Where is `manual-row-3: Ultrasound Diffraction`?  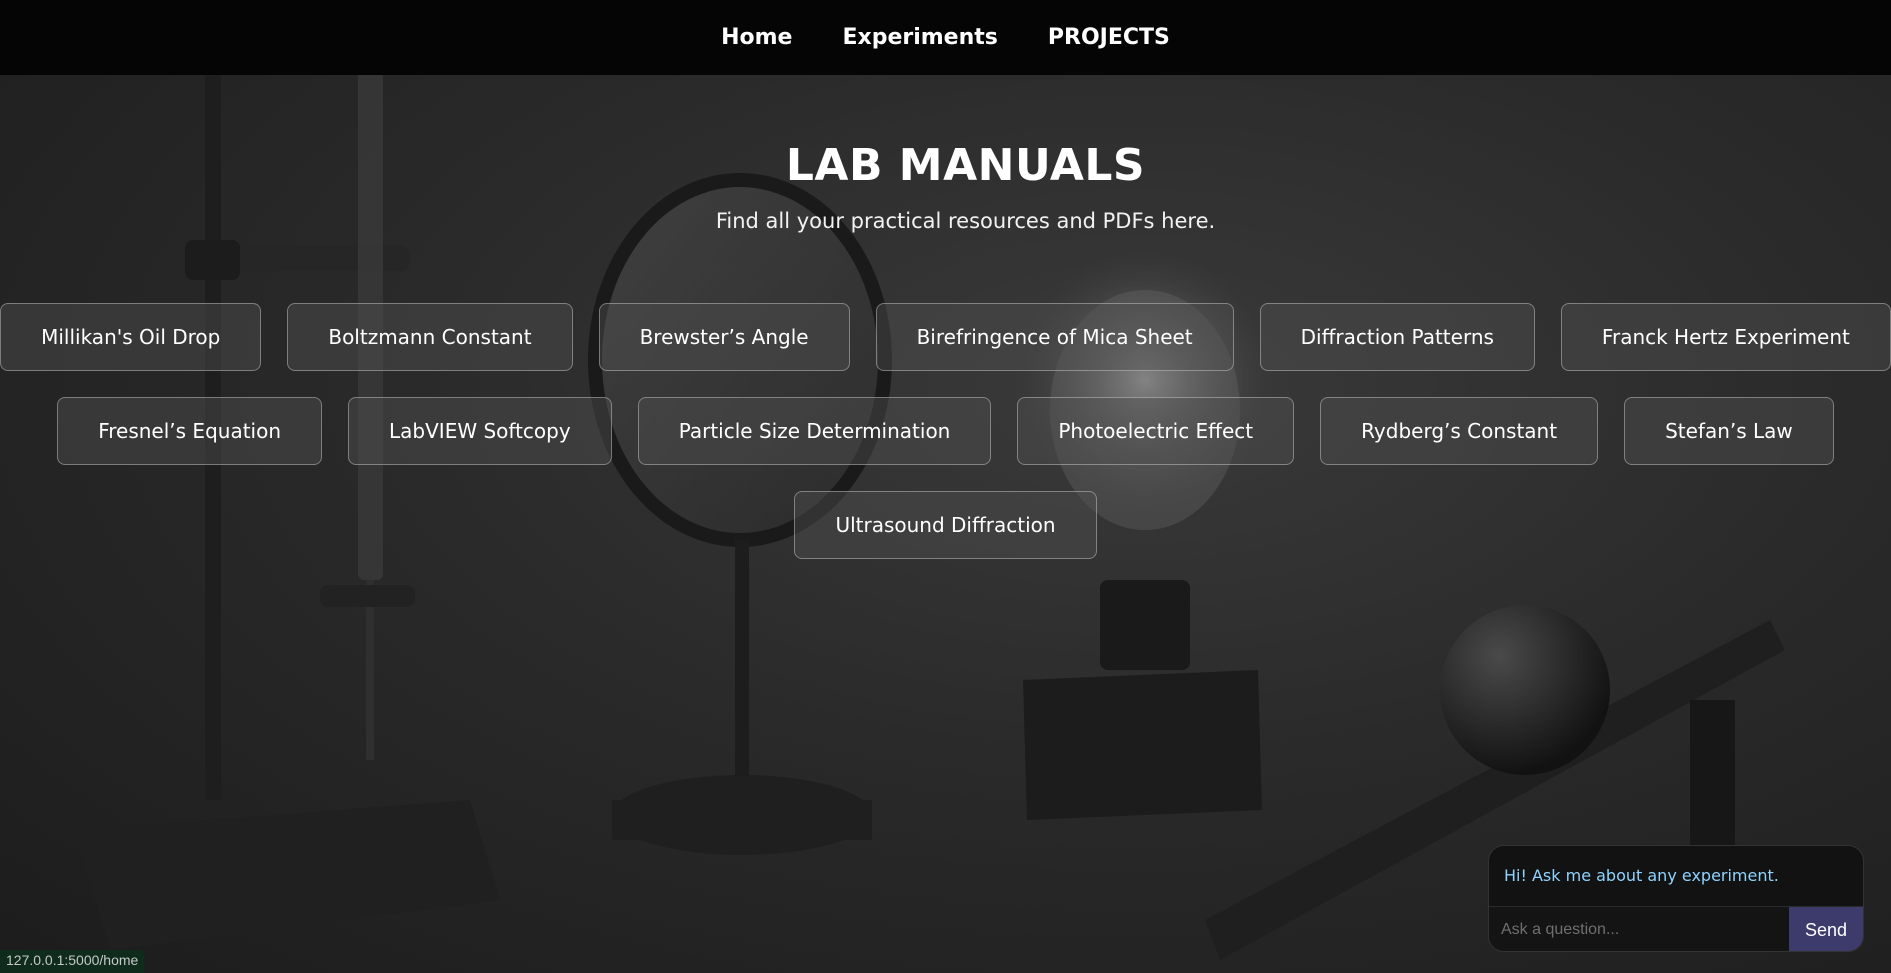
manual-row-3: Ultrasound Diffraction is located at coordinates (945, 525).